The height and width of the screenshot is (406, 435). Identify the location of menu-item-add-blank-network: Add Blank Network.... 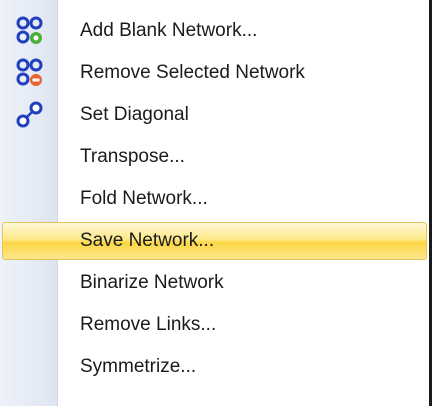
(214, 31).